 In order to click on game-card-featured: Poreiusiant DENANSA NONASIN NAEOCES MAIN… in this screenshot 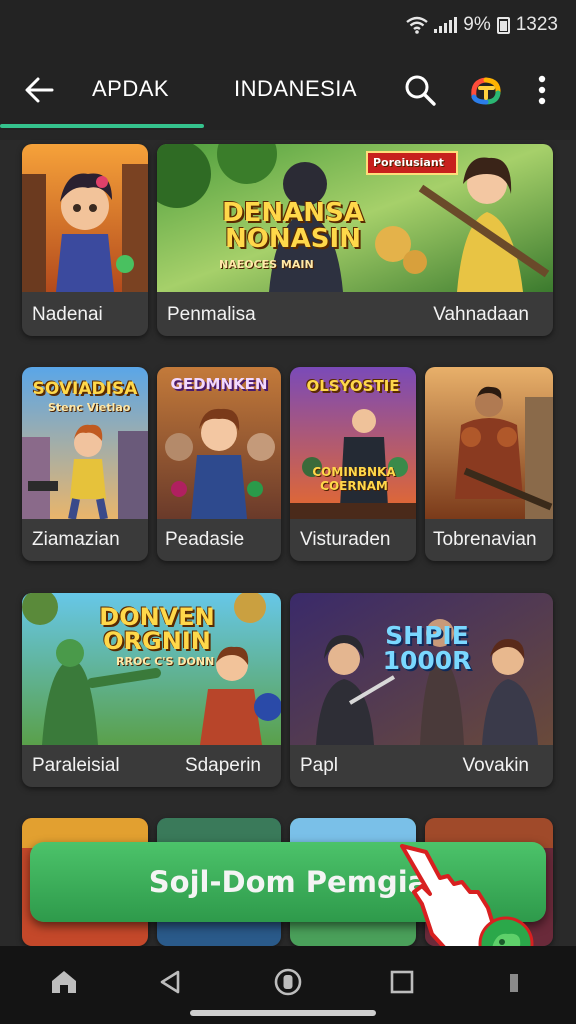, I will do `click(355, 240)`.